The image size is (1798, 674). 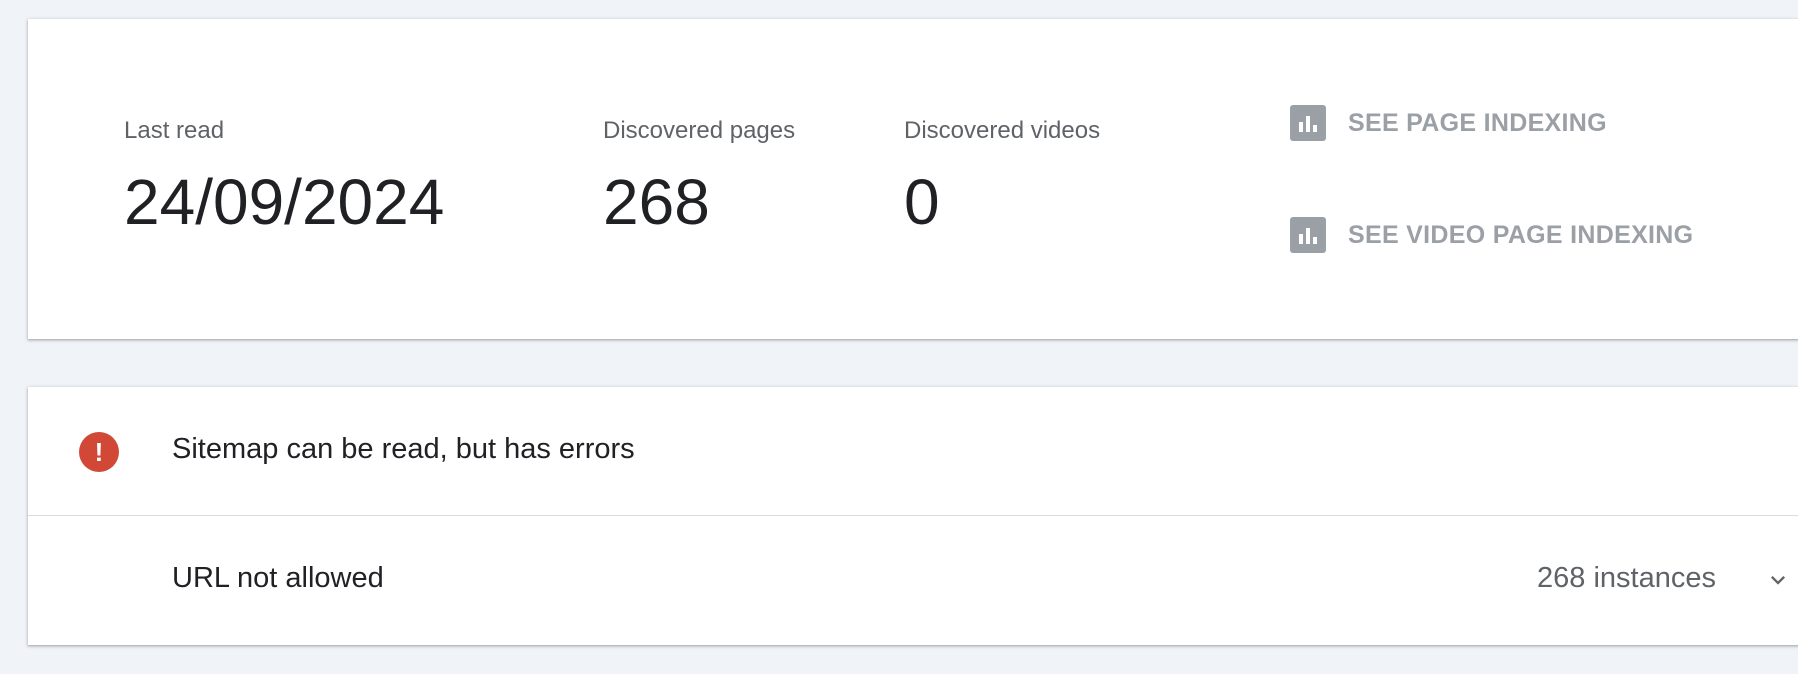 I want to click on error-icon: !, so click(x=99, y=452).